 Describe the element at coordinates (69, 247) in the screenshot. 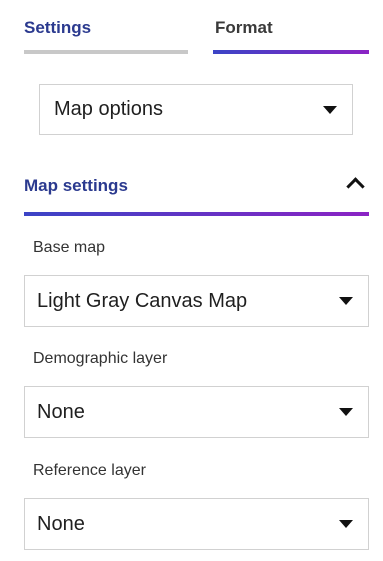

I see `base-map-label: Base map` at that location.